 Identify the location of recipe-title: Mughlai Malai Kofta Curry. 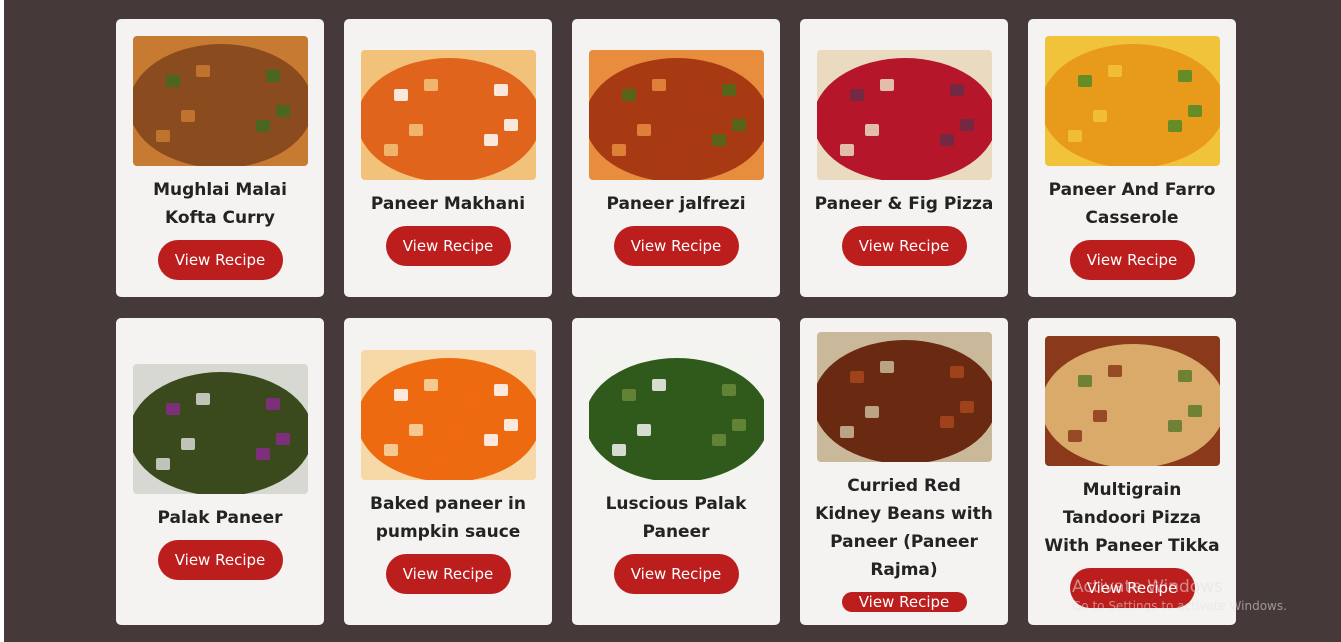
(220, 204).